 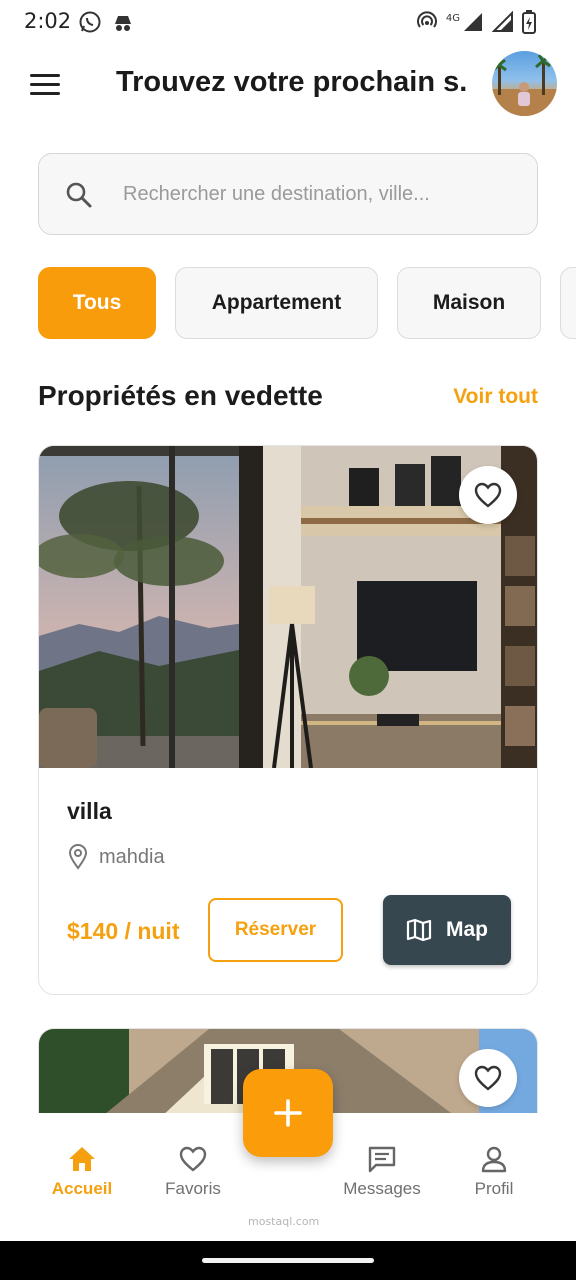 I want to click on section-title: Propriétés en vedette, so click(x=180, y=395).